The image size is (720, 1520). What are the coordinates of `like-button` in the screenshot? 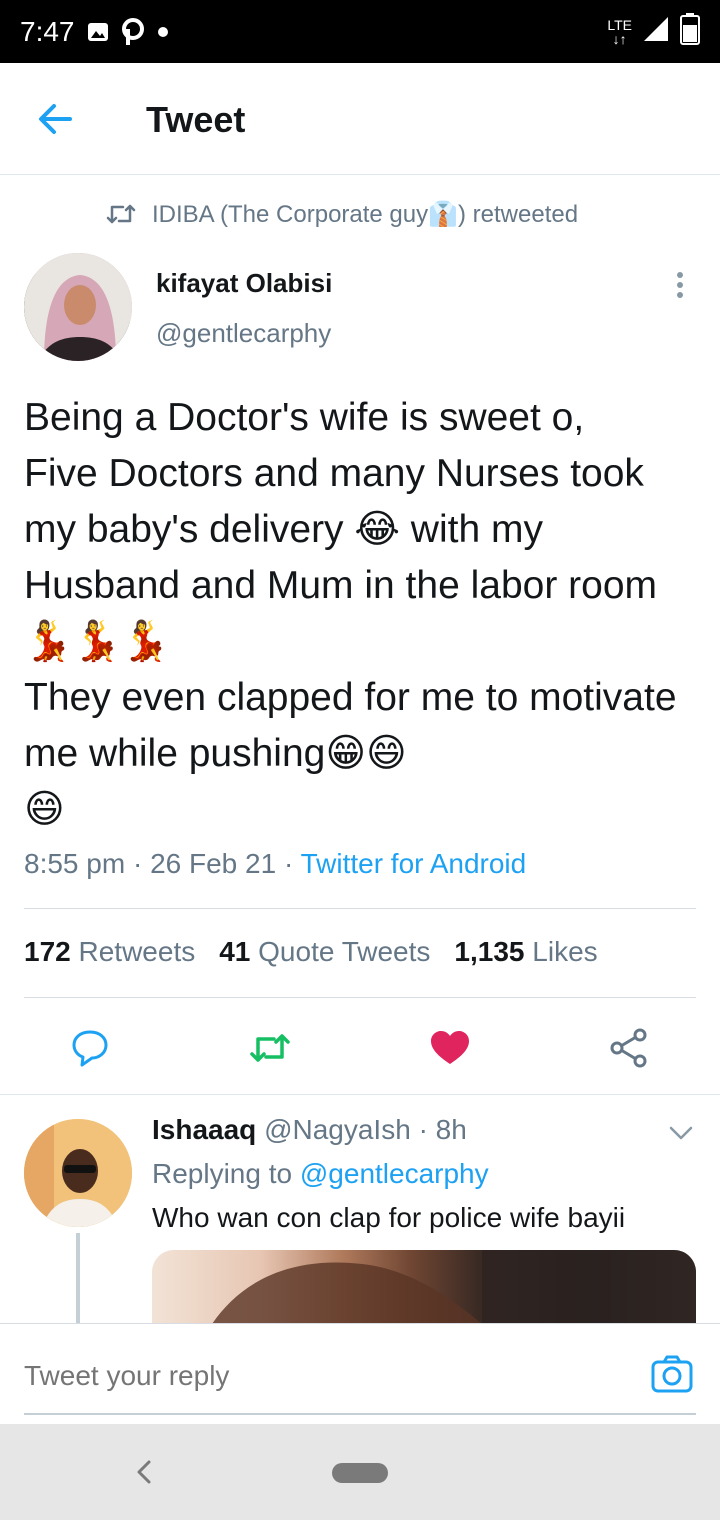 It's located at (450, 1048).